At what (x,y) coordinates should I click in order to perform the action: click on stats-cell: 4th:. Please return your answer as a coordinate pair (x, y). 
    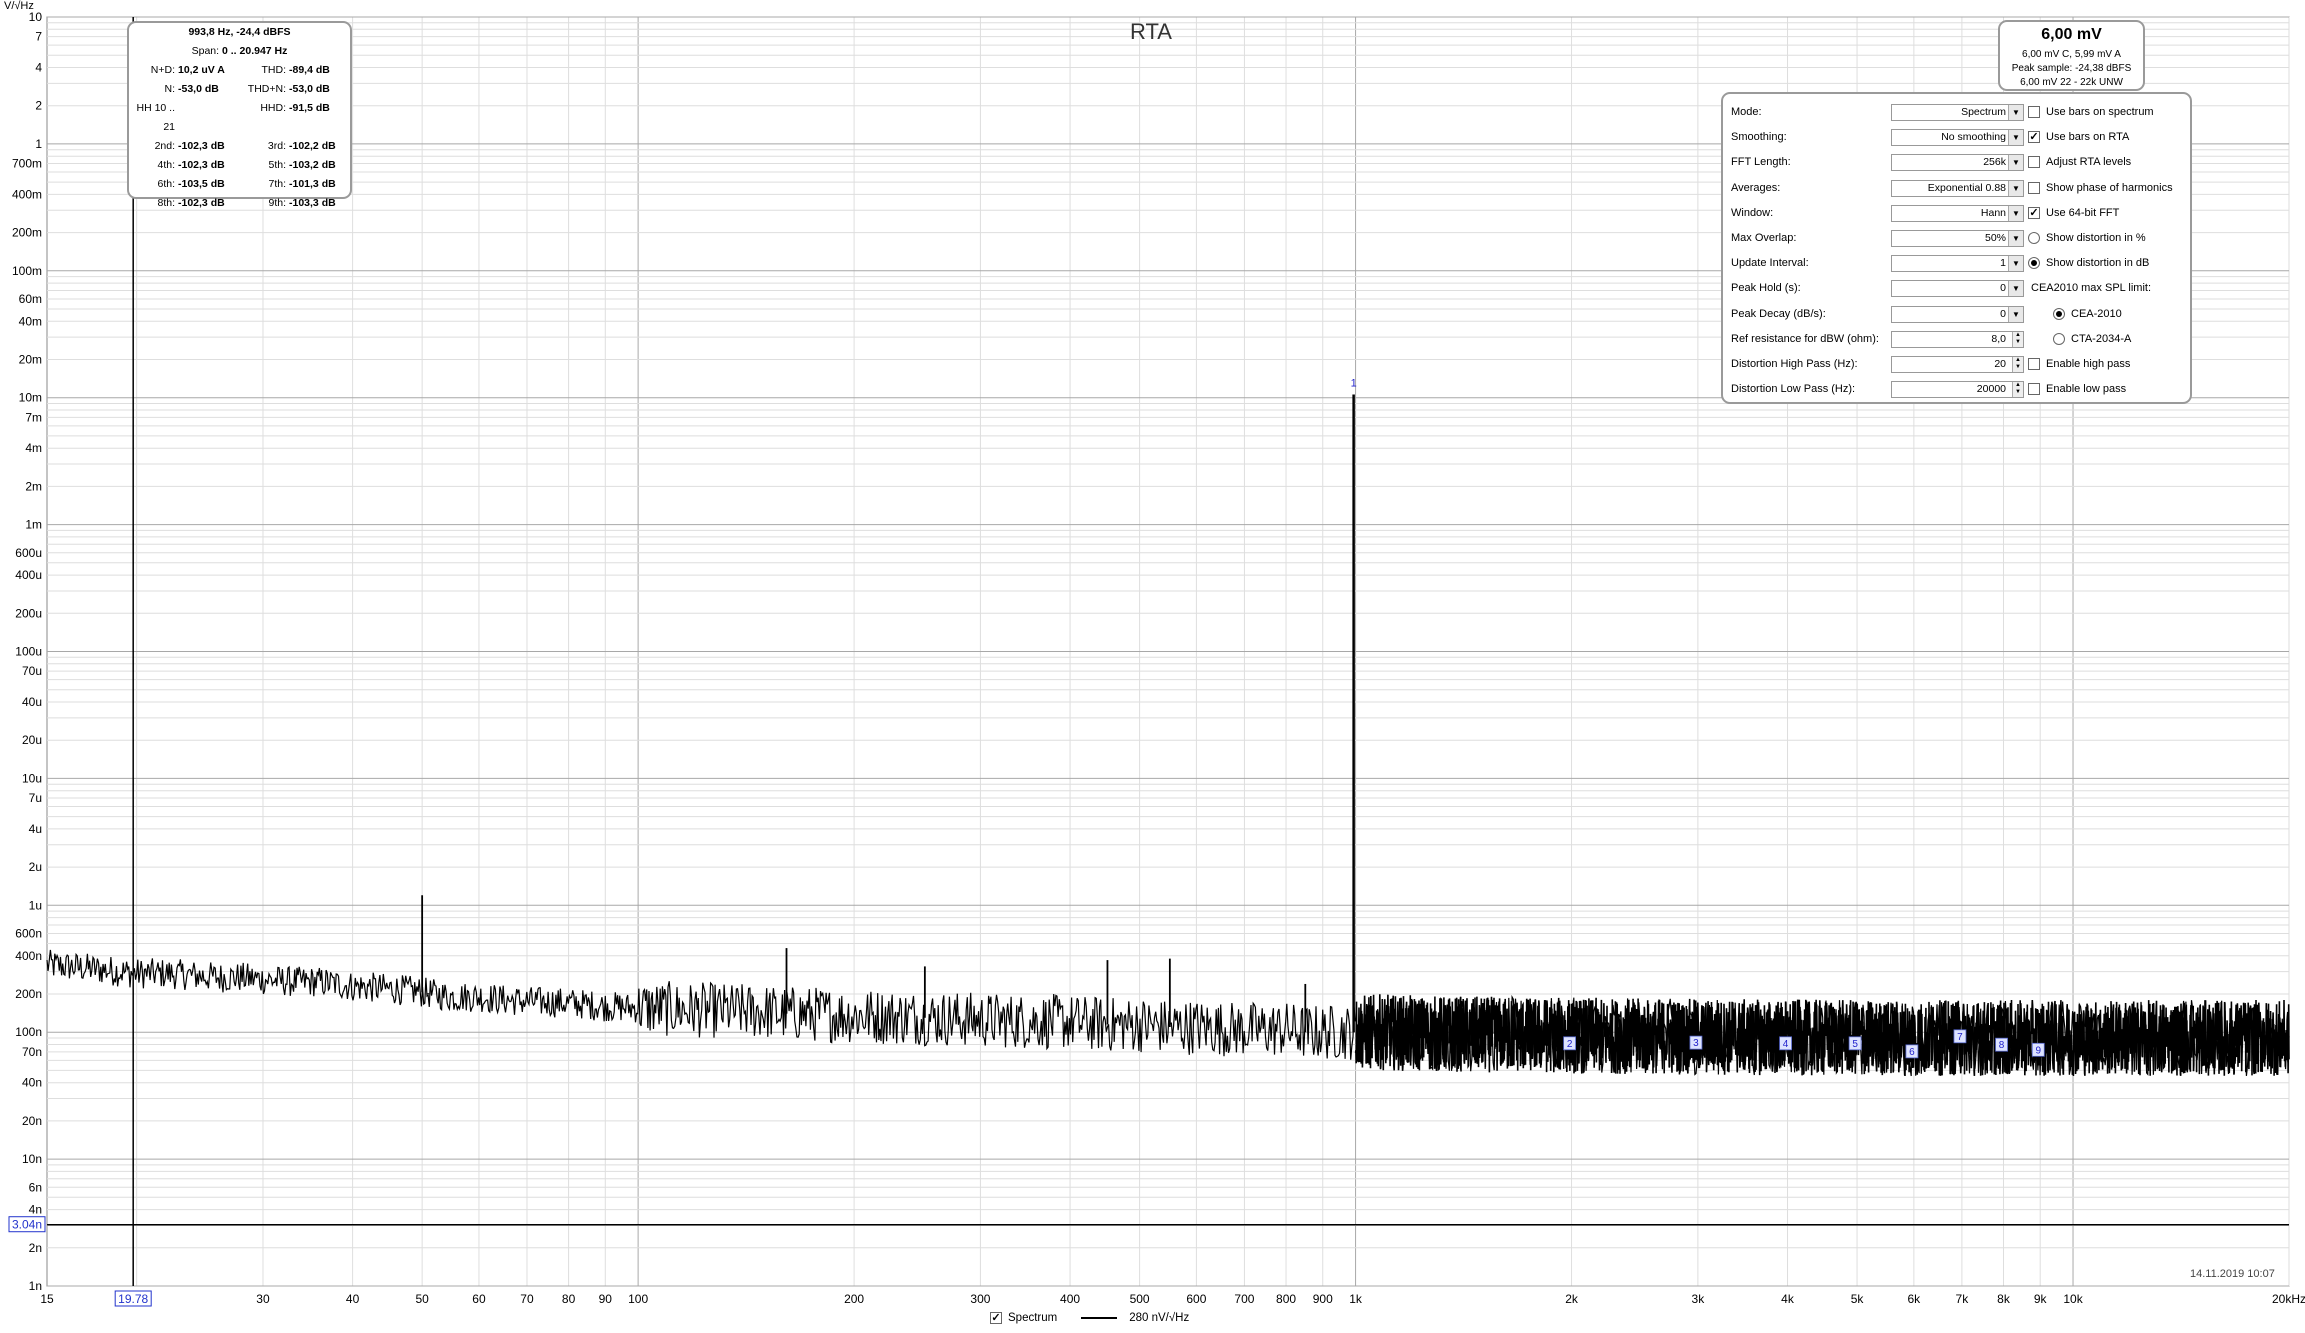
    Looking at the image, I should click on (166, 165).